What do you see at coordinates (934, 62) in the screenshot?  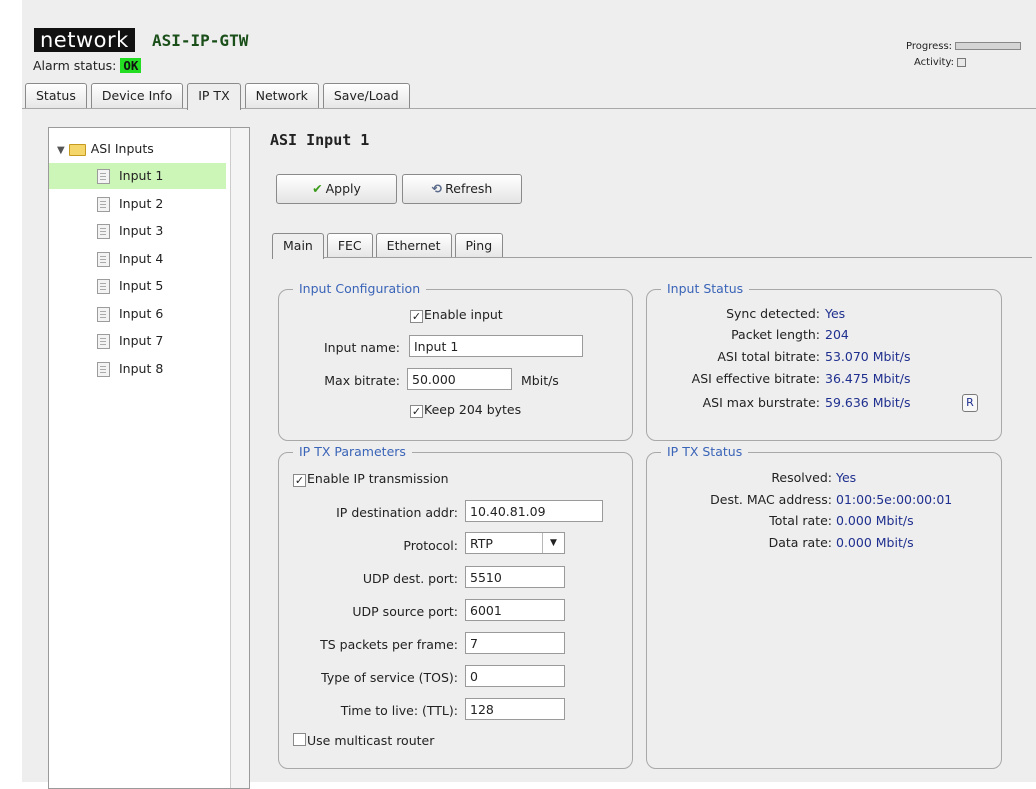 I see `activity-label: Activity:` at bounding box center [934, 62].